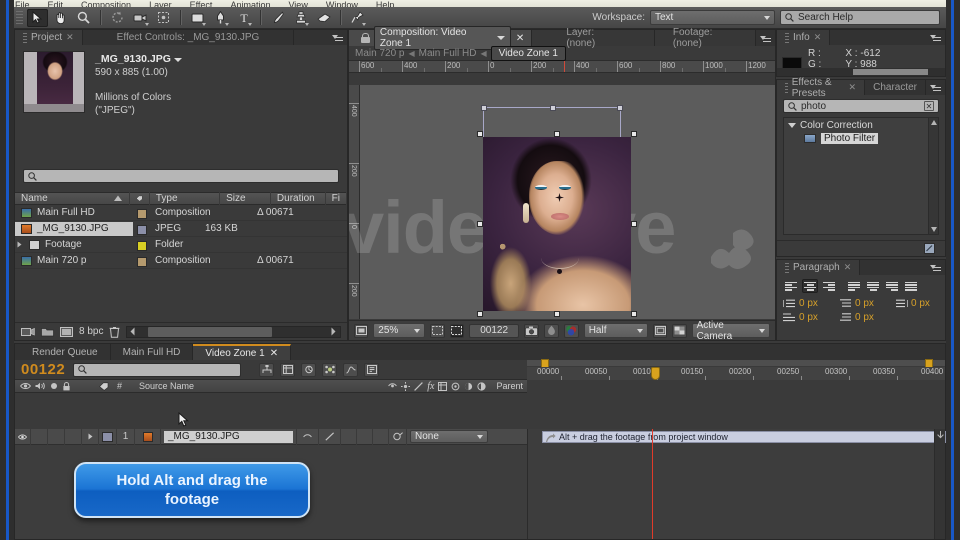 The height and width of the screenshot is (540, 960). What do you see at coordinates (562, 67) in the screenshot?
I see `horizontal-ruler: 600 400 200 0 200 400 600 800 1000 1200` at bounding box center [562, 67].